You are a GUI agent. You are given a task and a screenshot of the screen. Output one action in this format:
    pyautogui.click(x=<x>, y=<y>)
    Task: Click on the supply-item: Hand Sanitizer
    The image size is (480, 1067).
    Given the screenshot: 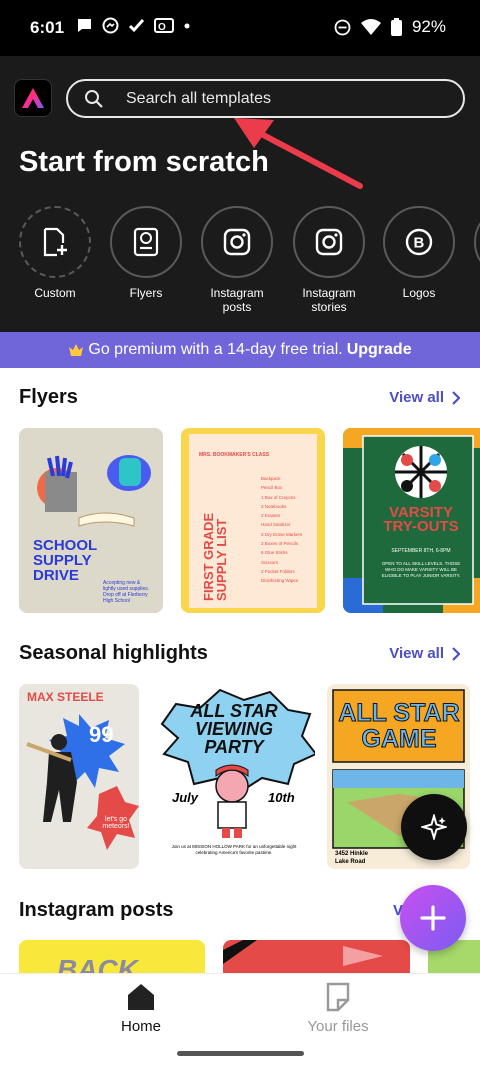 What is the action you would take?
    pyautogui.click(x=276, y=525)
    